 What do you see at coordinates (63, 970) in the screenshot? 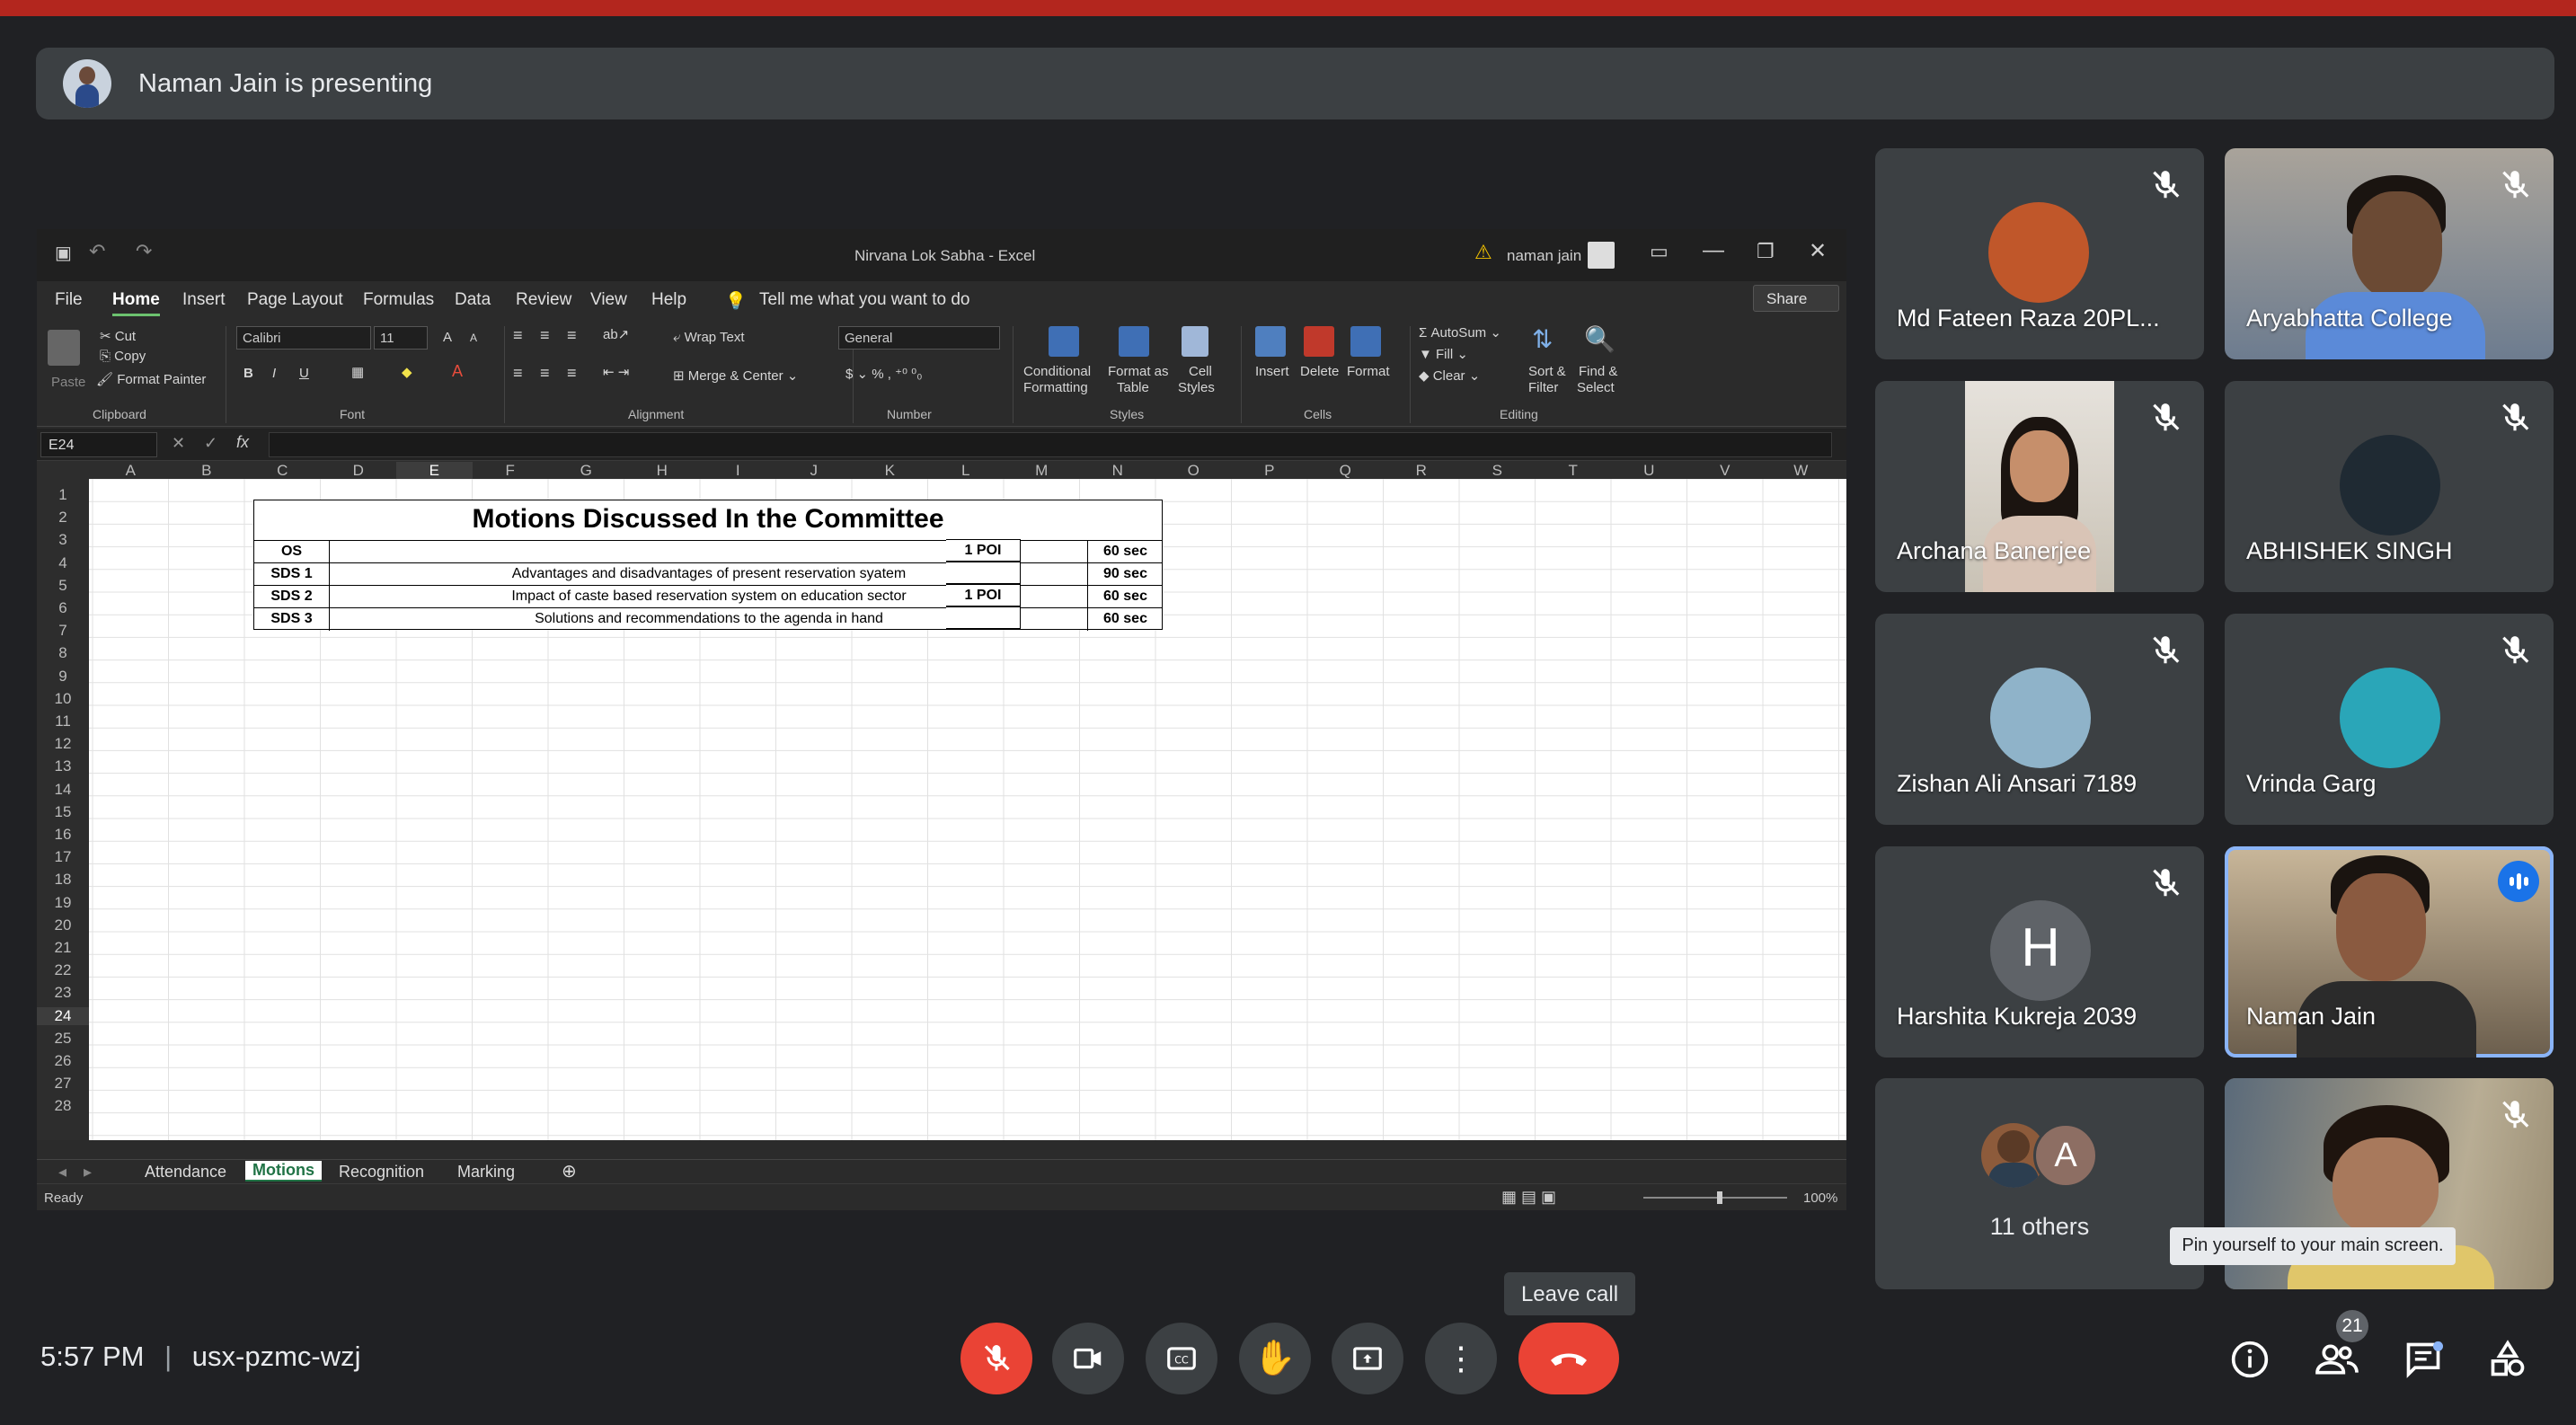
I see `row-header-22: 22` at bounding box center [63, 970].